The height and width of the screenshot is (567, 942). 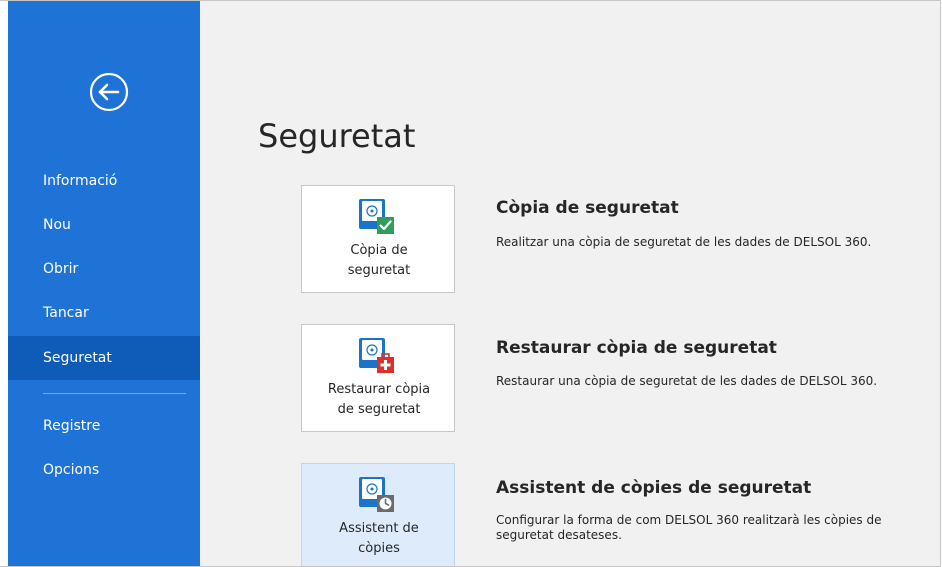 What do you see at coordinates (378, 239) in the screenshot?
I see `backup-tile-button: Còpia de seguretat` at bounding box center [378, 239].